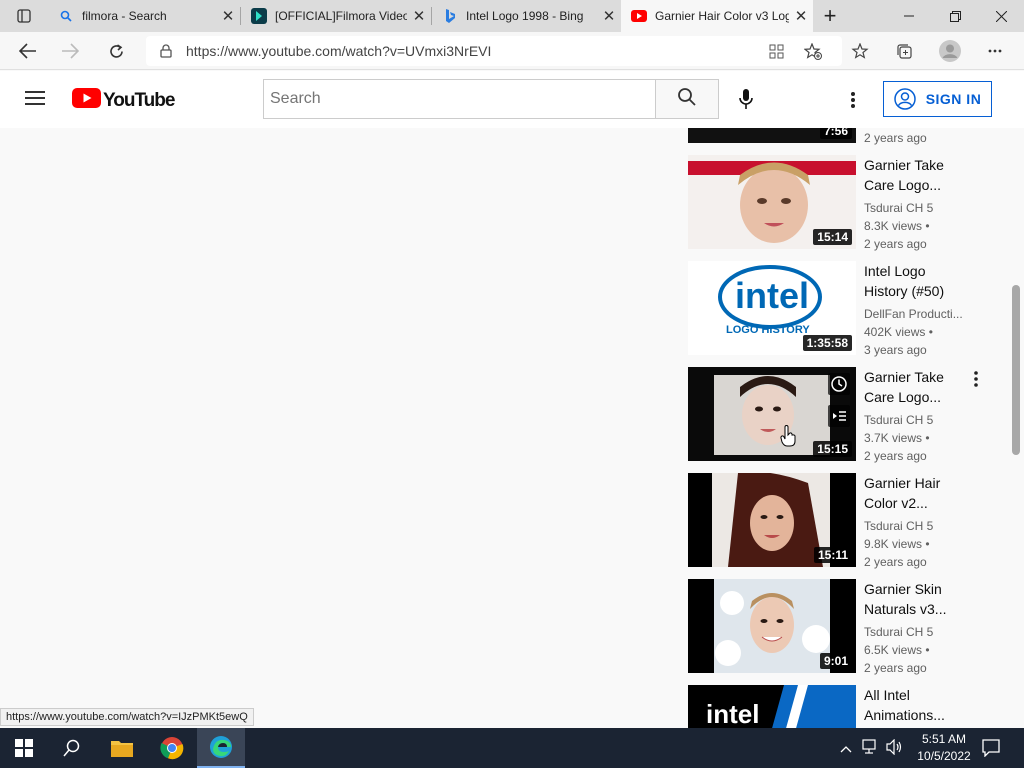 The image size is (1024, 768). Describe the element at coordinates (871, 749) in the screenshot. I see `network-icon` at that location.